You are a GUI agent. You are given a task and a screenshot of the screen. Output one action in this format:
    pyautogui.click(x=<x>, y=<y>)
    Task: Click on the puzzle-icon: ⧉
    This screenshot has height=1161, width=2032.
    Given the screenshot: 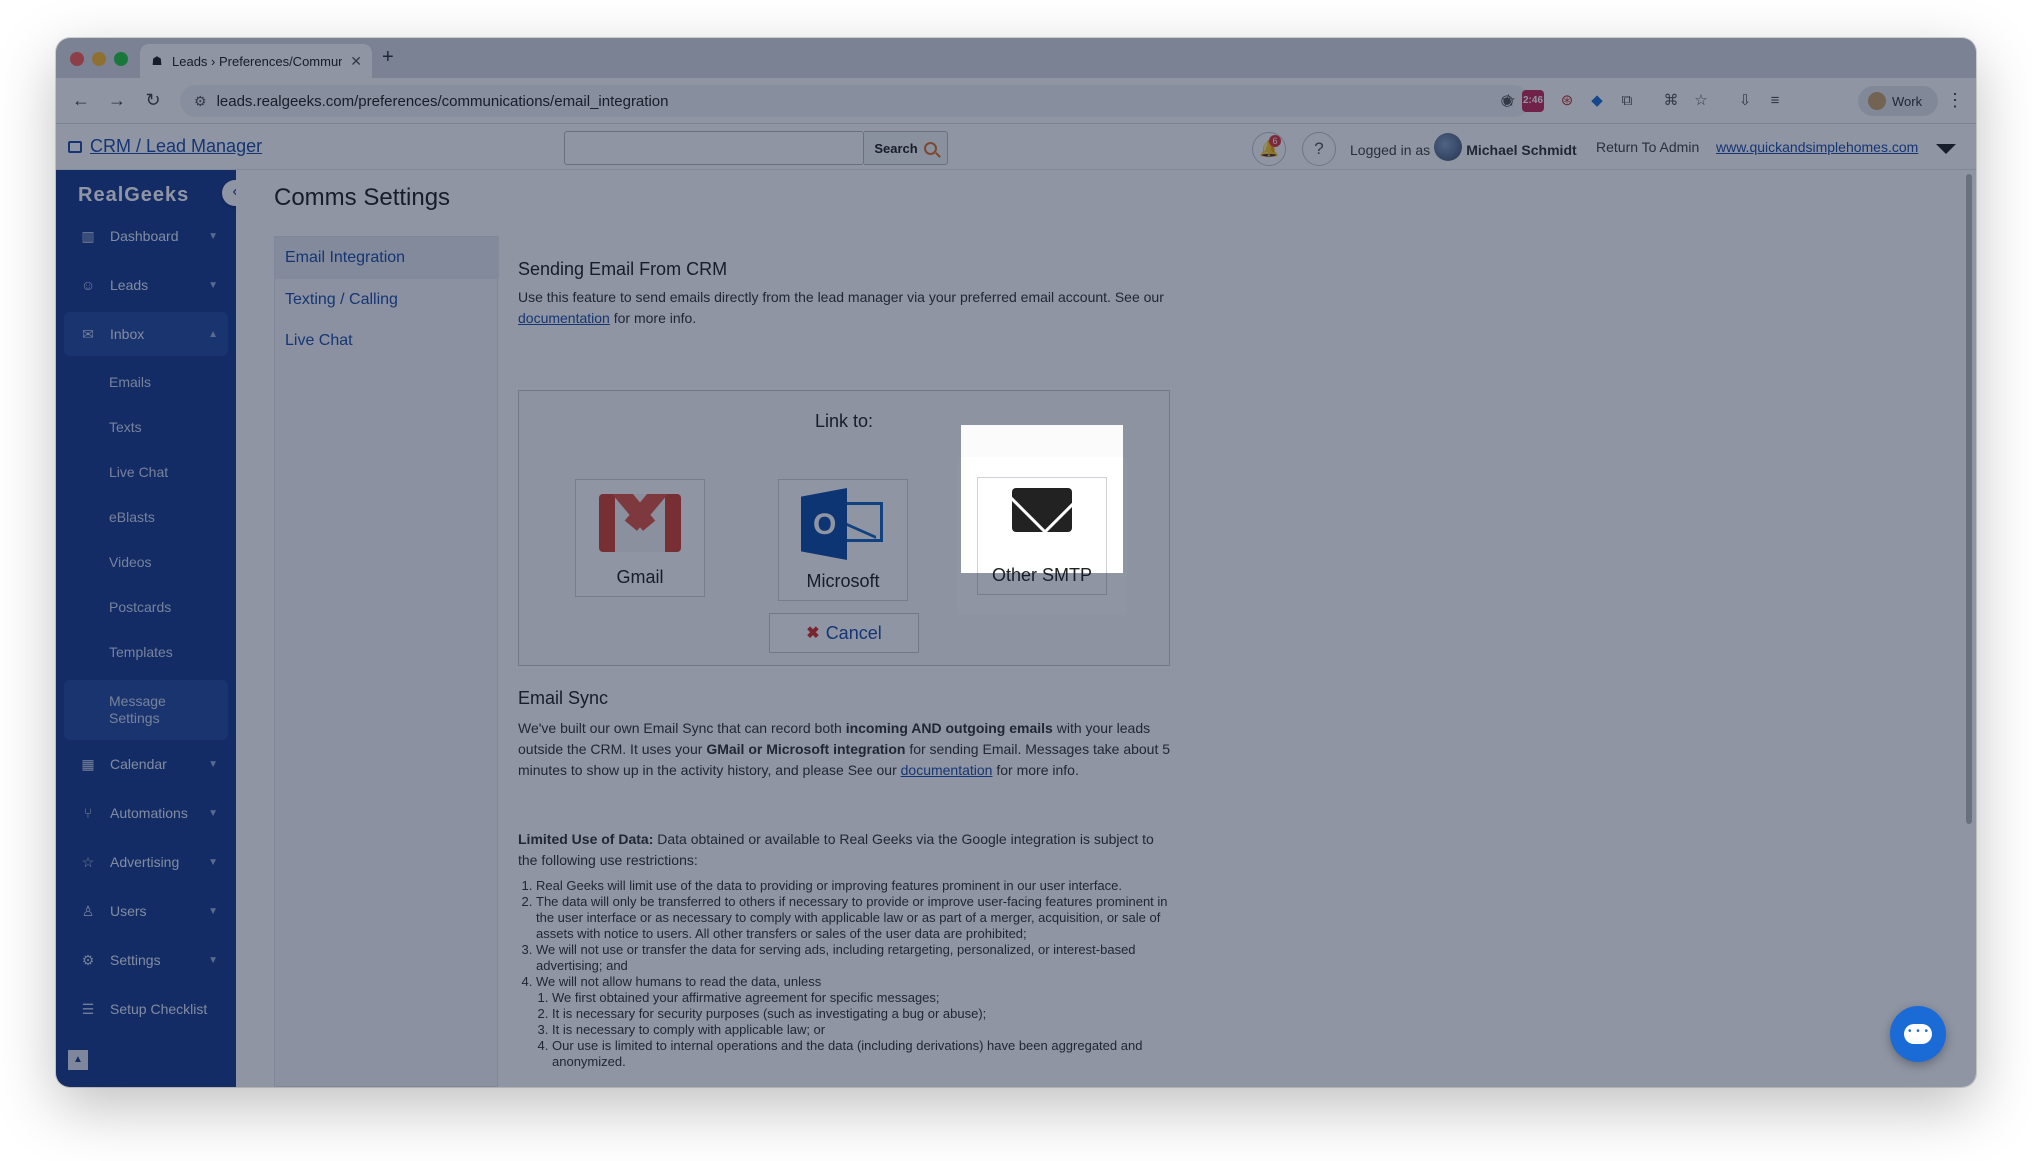 What is the action you would take?
    pyautogui.click(x=1627, y=101)
    